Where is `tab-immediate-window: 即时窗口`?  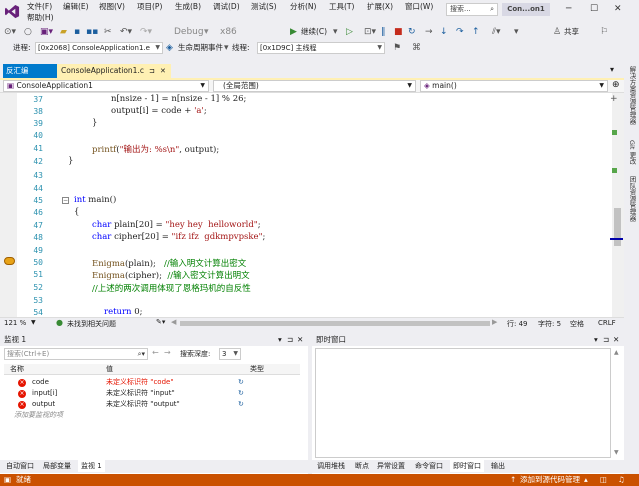 tab-immediate-window: 即时窗口 is located at coordinates (467, 466).